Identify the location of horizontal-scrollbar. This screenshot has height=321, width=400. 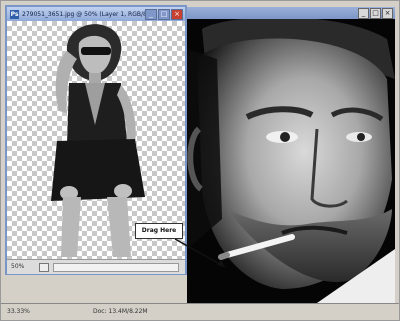
(116, 267).